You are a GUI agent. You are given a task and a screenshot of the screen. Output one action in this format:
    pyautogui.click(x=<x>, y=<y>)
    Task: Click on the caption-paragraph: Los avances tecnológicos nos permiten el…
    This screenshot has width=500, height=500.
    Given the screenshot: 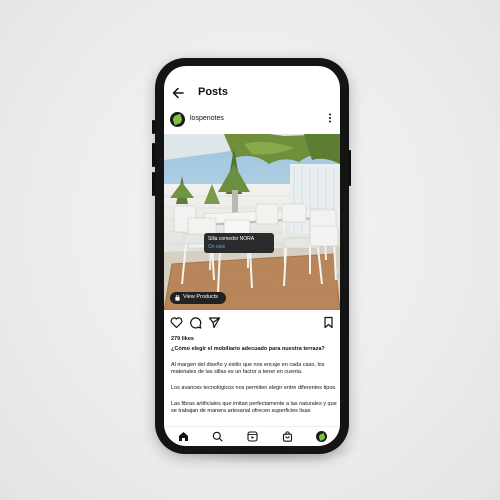 What is the action you would take?
    pyautogui.click(x=254, y=388)
    